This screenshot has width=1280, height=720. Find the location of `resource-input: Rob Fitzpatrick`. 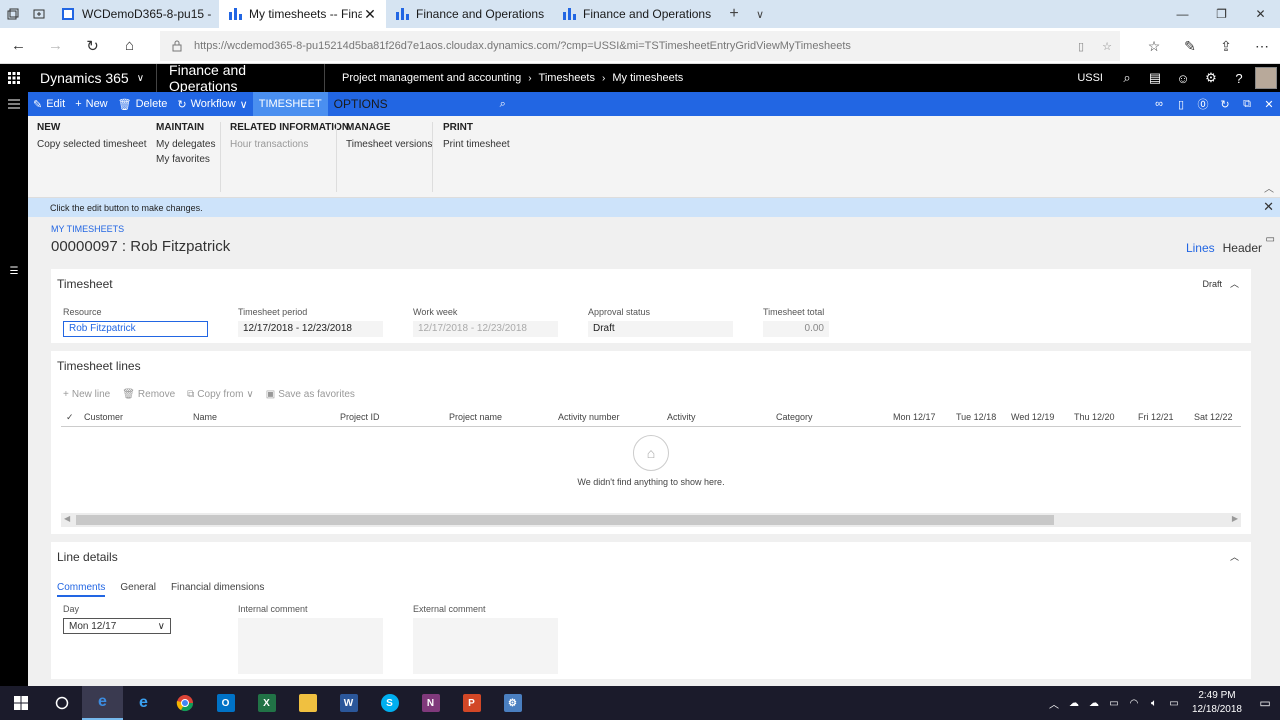

resource-input: Rob Fitzpatrick is located at coordinates (135, 329).